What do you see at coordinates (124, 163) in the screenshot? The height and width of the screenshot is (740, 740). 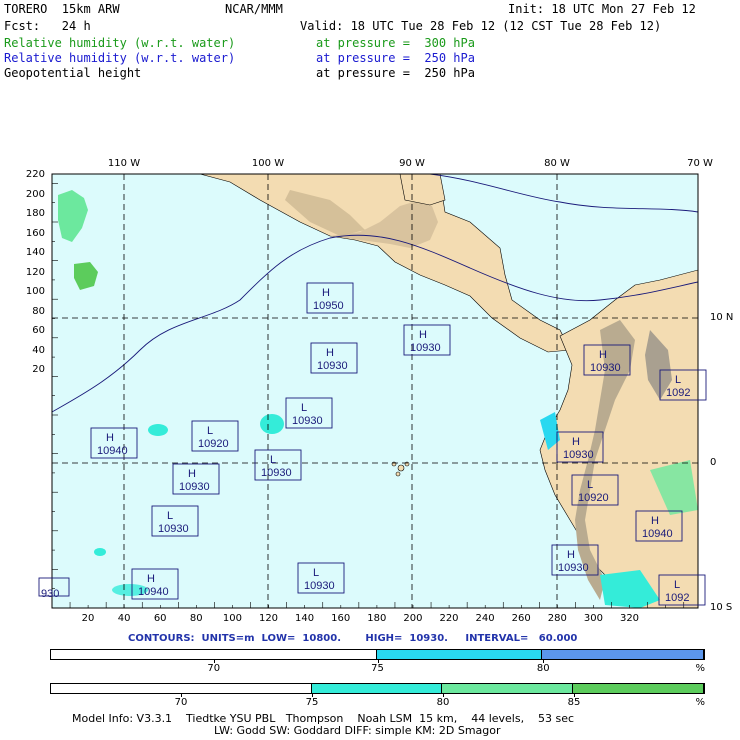 I see `lon-label: 110 W` at bounding box center [124, 163].